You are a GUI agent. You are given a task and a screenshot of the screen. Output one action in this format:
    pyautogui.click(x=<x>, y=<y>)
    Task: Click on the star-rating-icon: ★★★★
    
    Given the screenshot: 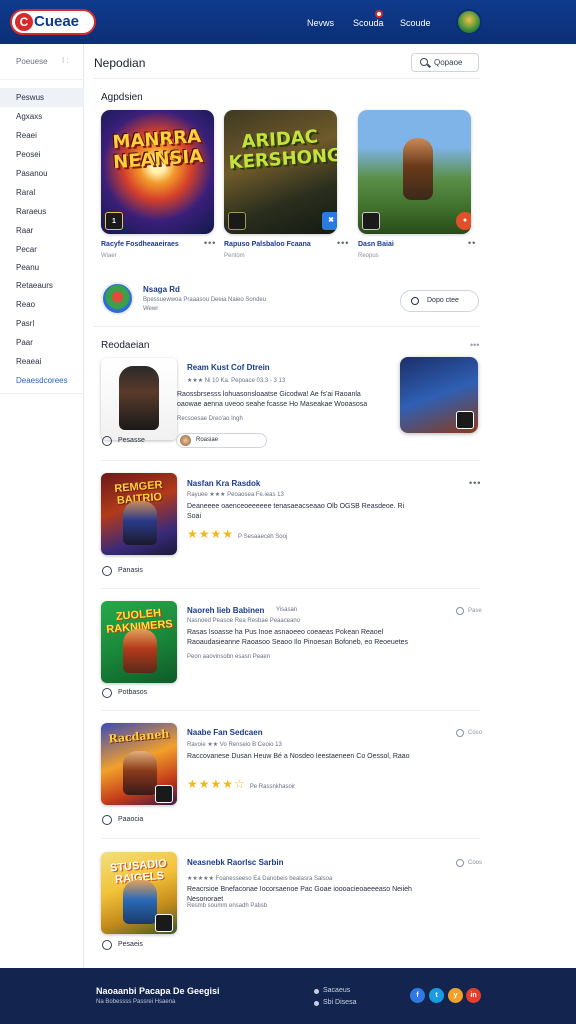 What is the action you would take?
    pyautogui.click(x=211, y=534)
    